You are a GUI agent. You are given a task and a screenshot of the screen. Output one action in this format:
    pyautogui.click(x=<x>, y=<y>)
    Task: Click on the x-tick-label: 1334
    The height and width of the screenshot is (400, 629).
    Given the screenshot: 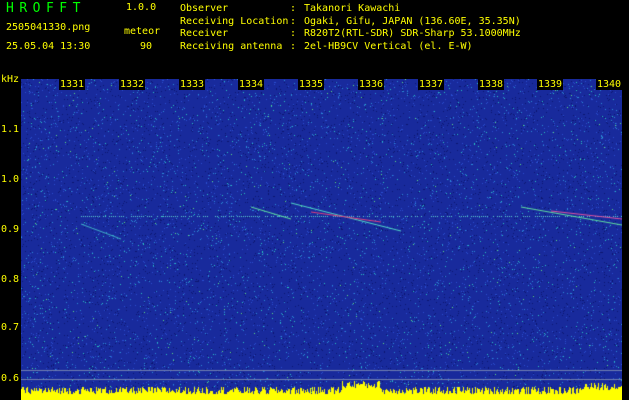 What is the action you would take?
    pyautogui.click(x=251, y=84)
    